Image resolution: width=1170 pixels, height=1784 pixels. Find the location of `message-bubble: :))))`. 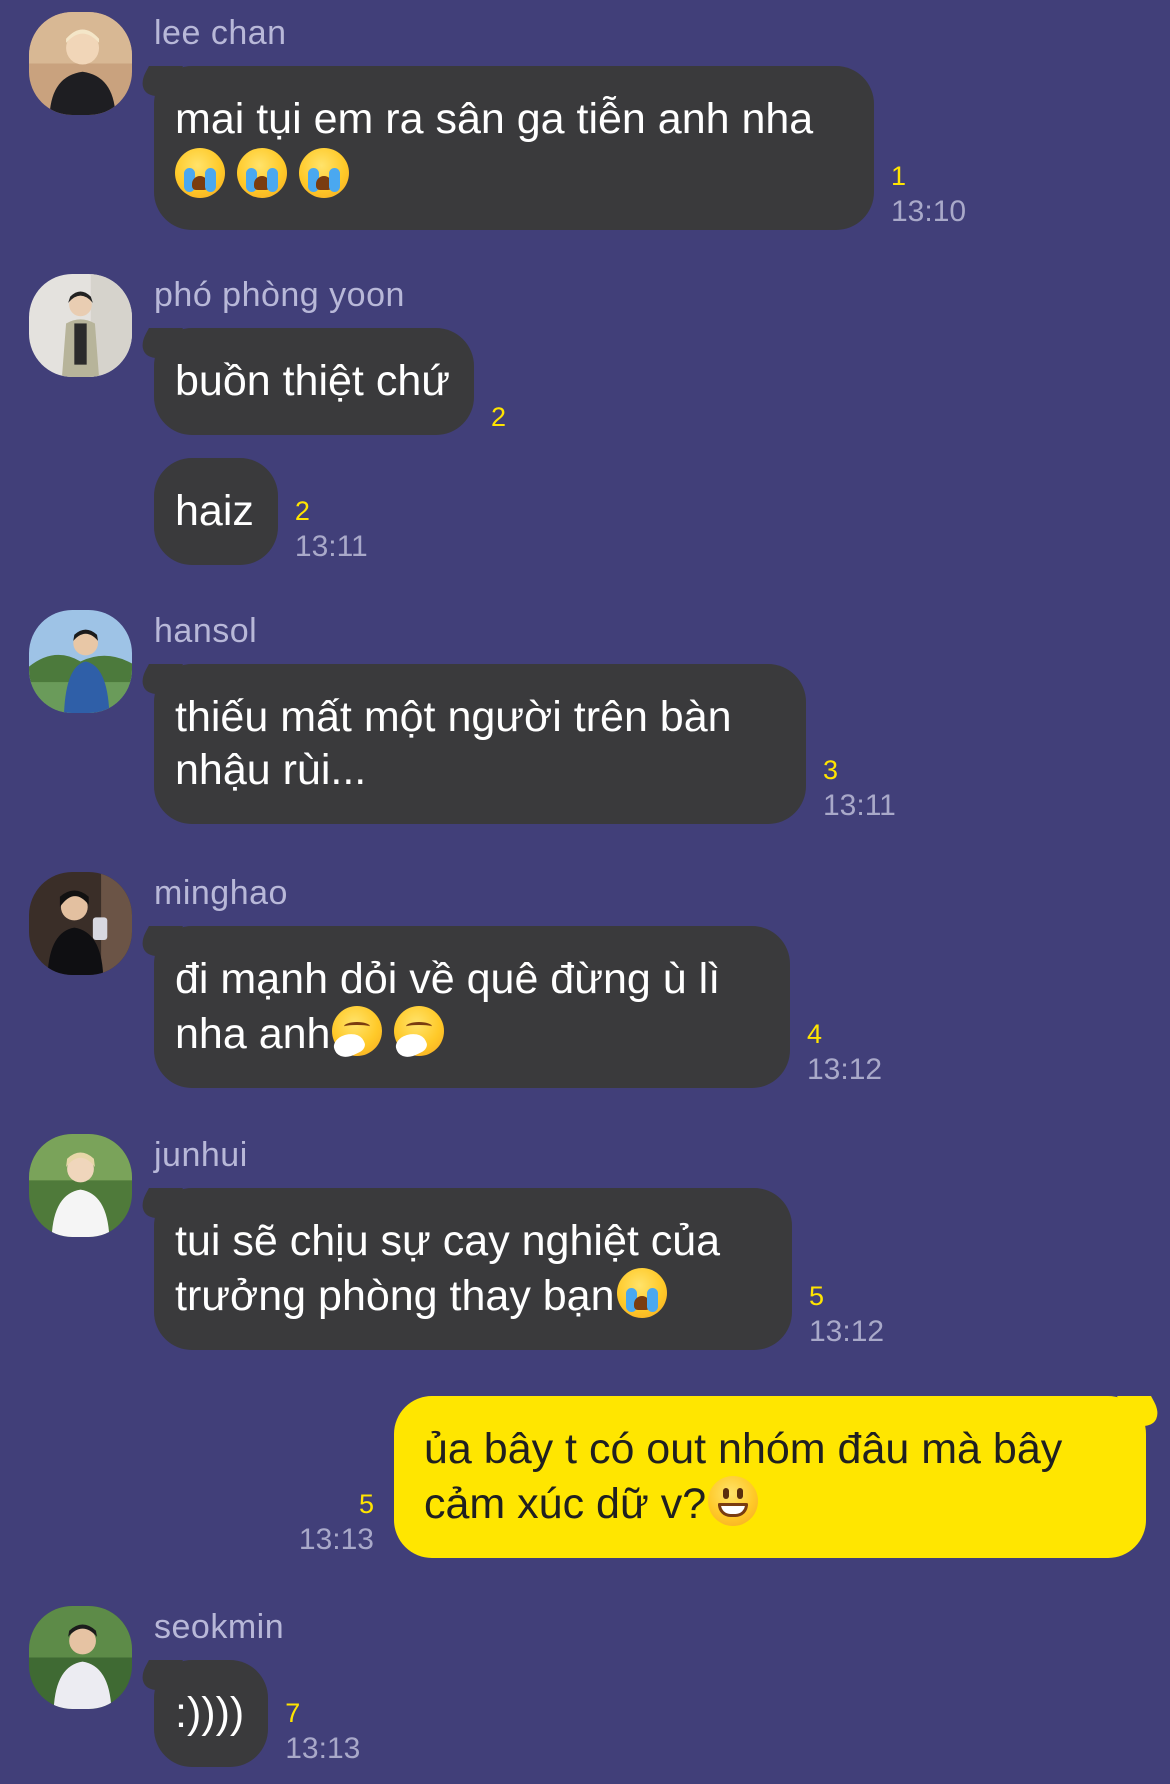

message-bubble: :)))) is located at coordinates (211, 1713).